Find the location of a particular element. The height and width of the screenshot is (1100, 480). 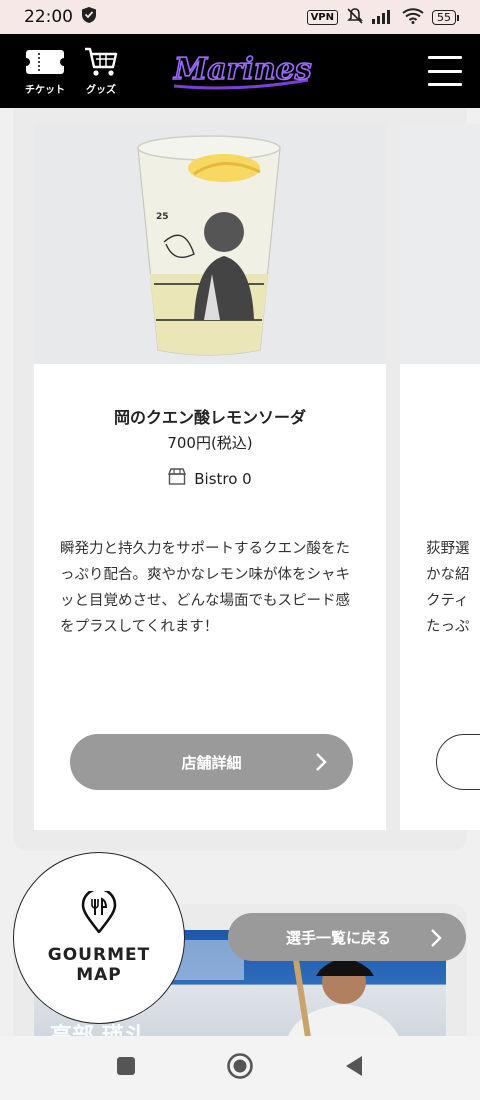

cart-icon is located at coordinates (101, 62).